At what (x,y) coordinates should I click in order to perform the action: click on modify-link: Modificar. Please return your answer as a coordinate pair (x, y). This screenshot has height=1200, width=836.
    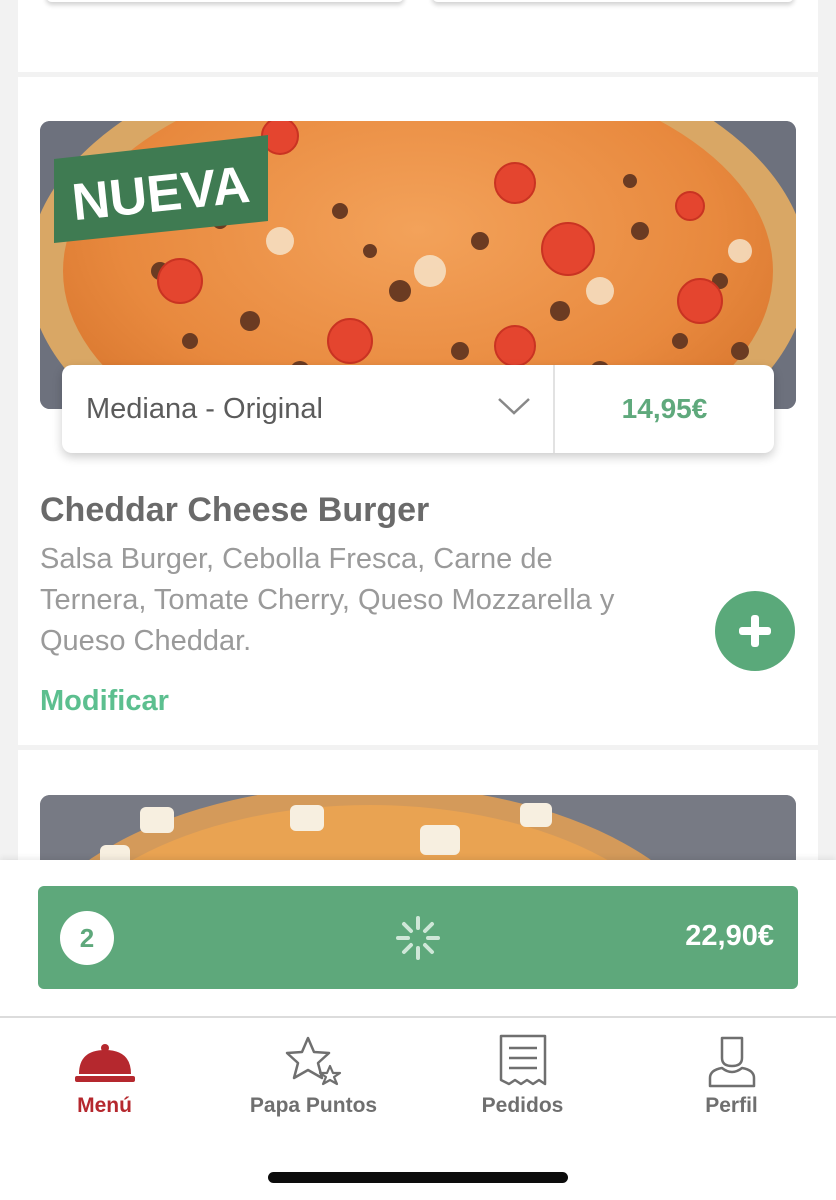
    Looking at the image, I should click on (104, 701).